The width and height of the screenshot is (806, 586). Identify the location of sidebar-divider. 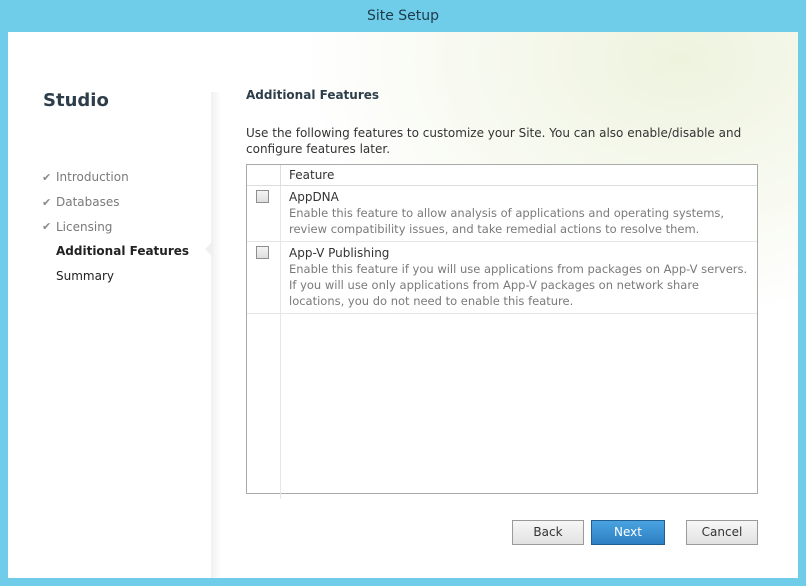
(216, 335).